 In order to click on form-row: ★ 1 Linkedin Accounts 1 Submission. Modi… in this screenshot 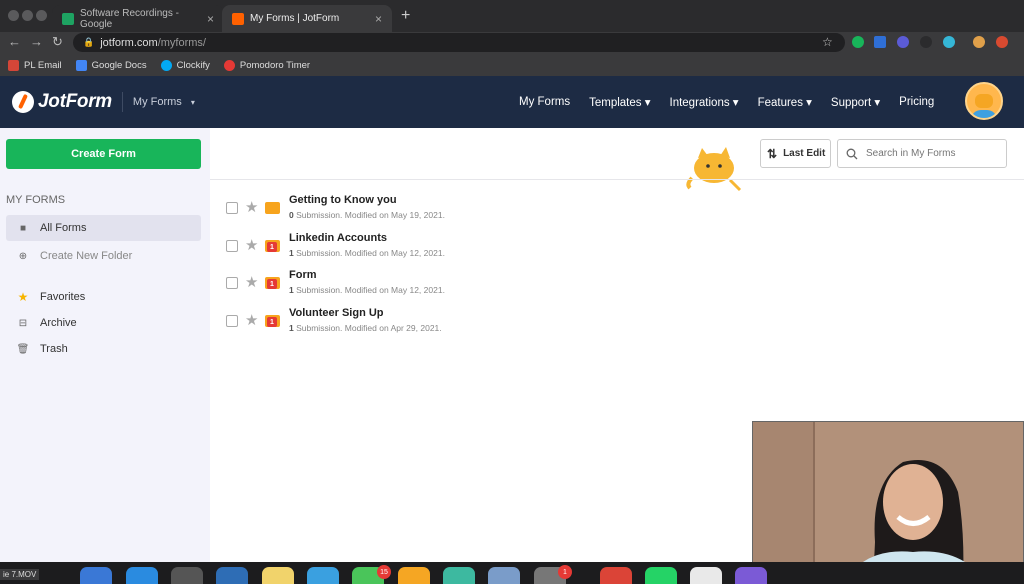, I will do `click(376, 249)`.